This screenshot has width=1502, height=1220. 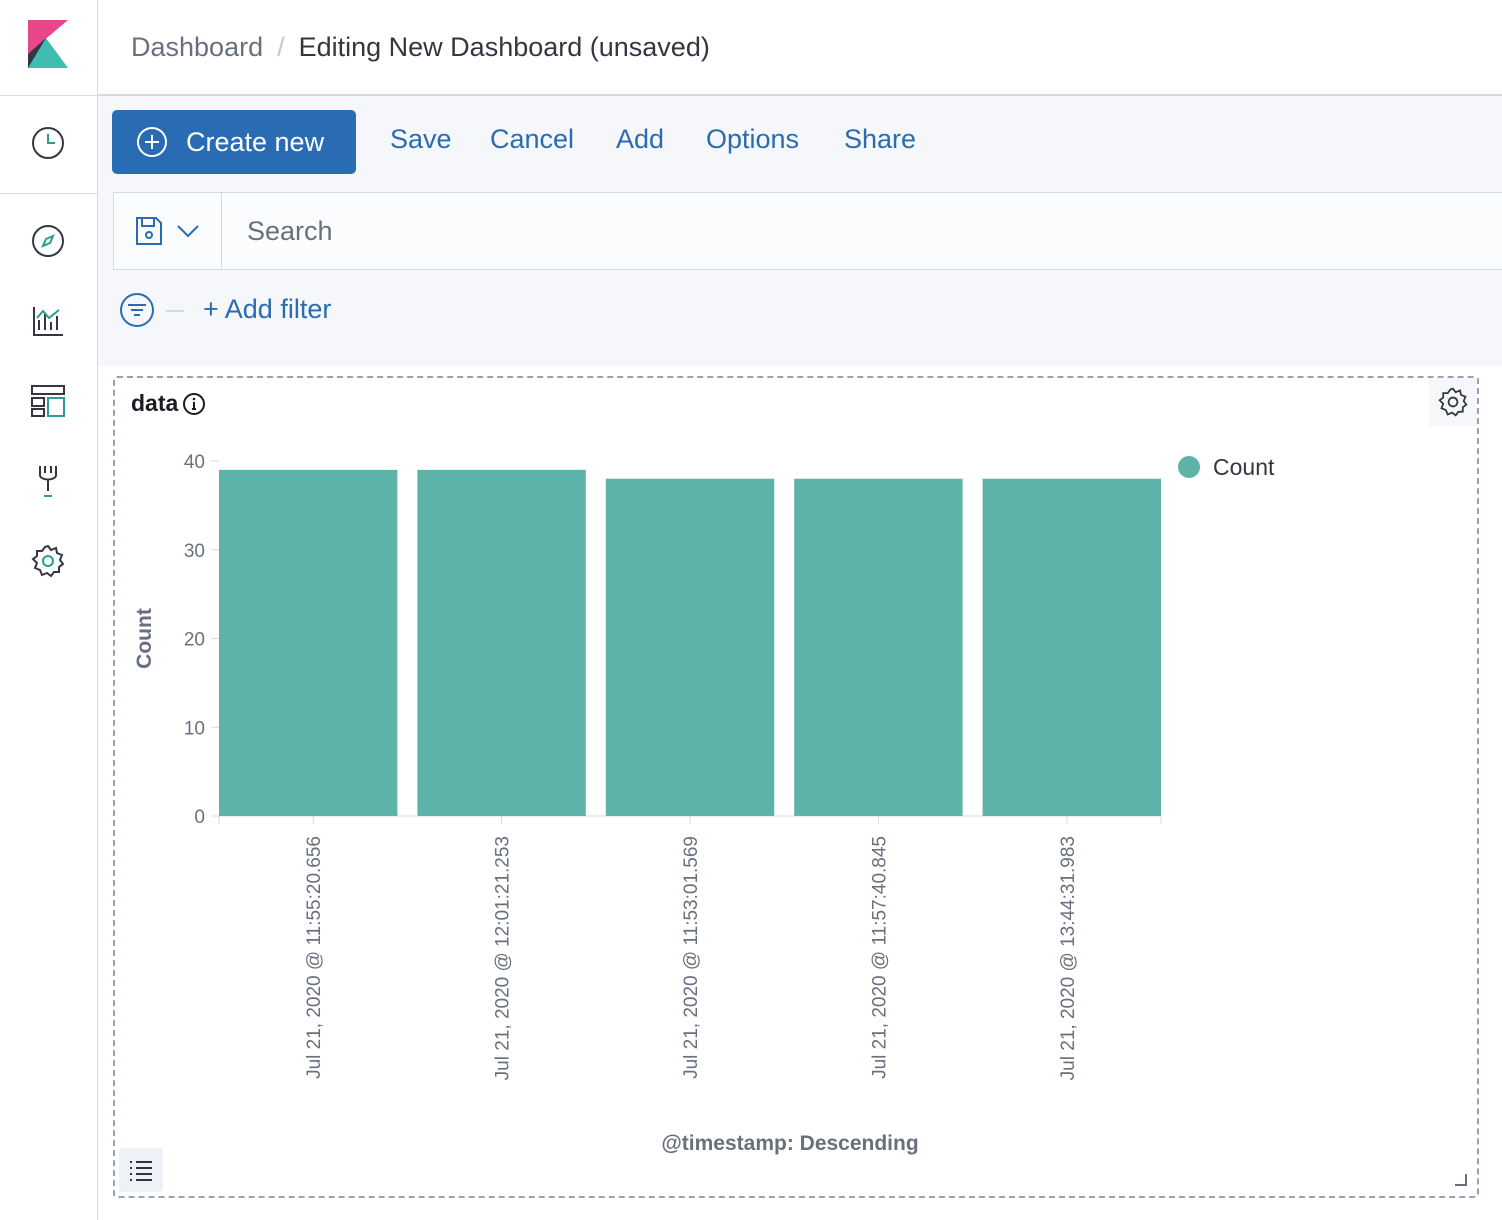 What do you see at coordinates (314, 957) in the screenshot?
I see `x-tick-label: Jul 21, 2020 @ 11:55:20.656` at bounding box center [314, 957].